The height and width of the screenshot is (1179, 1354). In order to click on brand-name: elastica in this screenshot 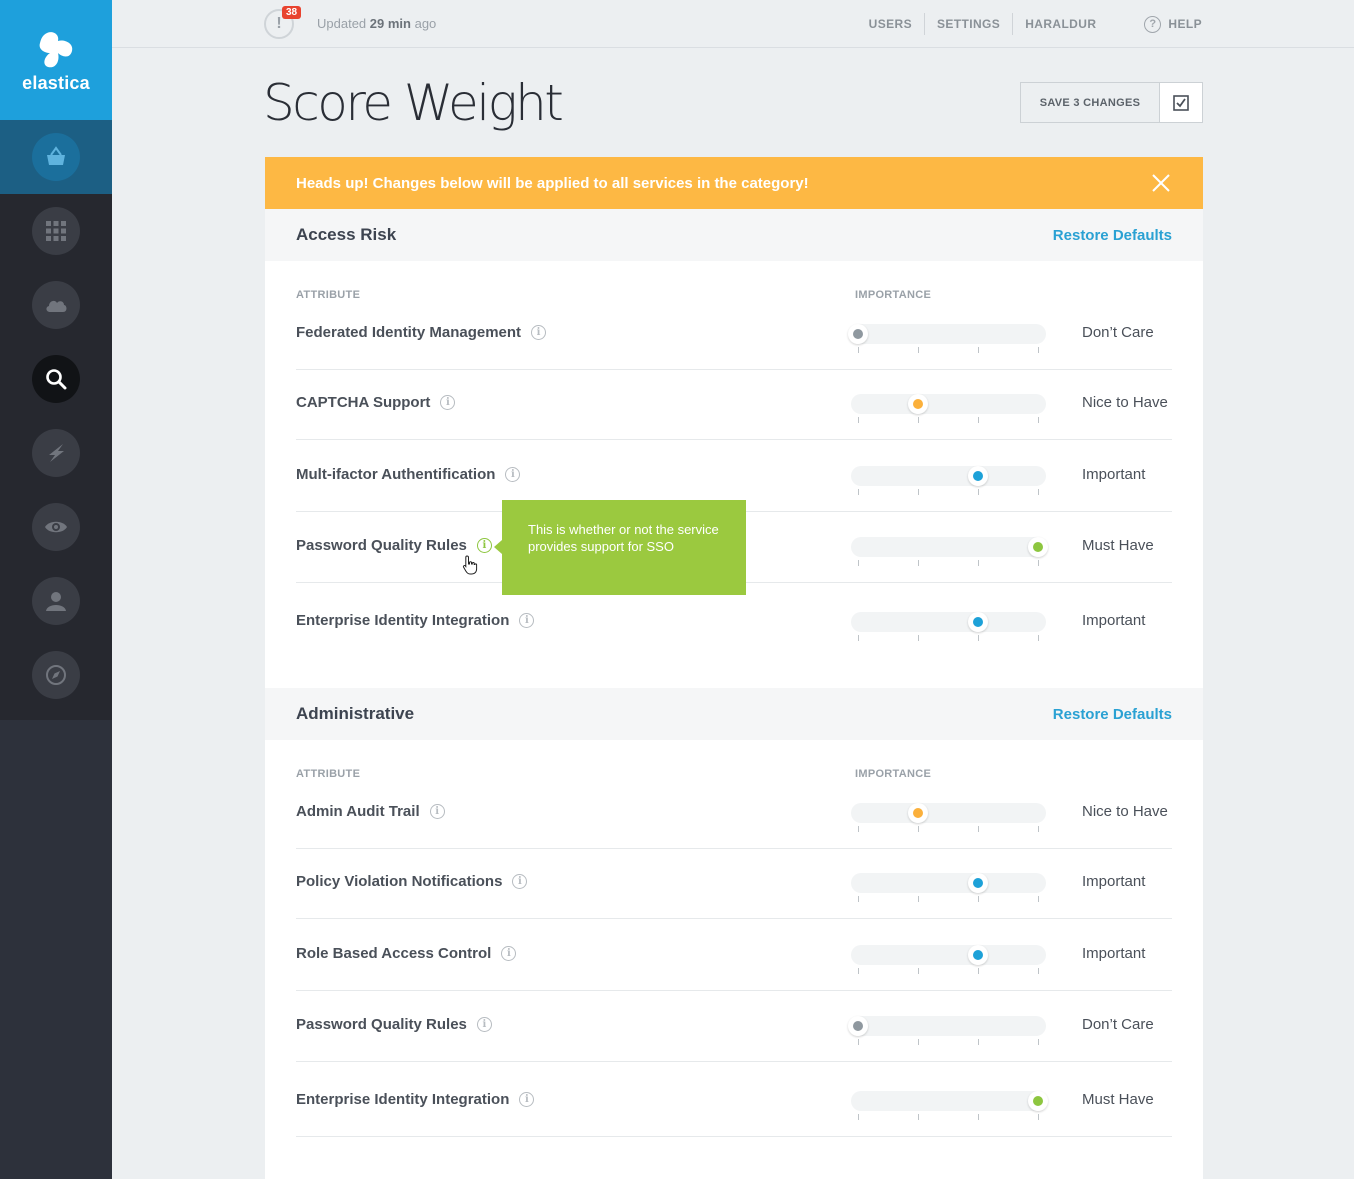, I will do `click(56, 82)`.